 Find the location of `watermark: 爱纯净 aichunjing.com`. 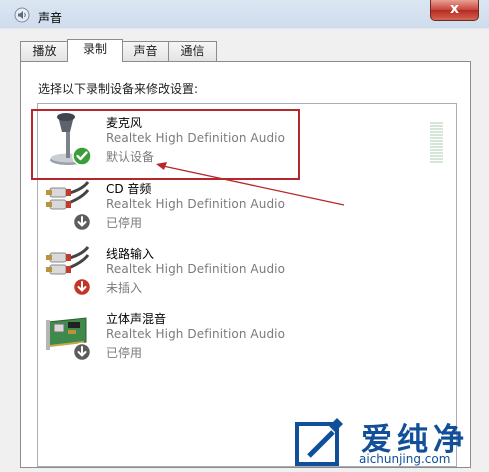

watermark: 爱纯净 aichunjing.com is located at coordinates (387, 441).